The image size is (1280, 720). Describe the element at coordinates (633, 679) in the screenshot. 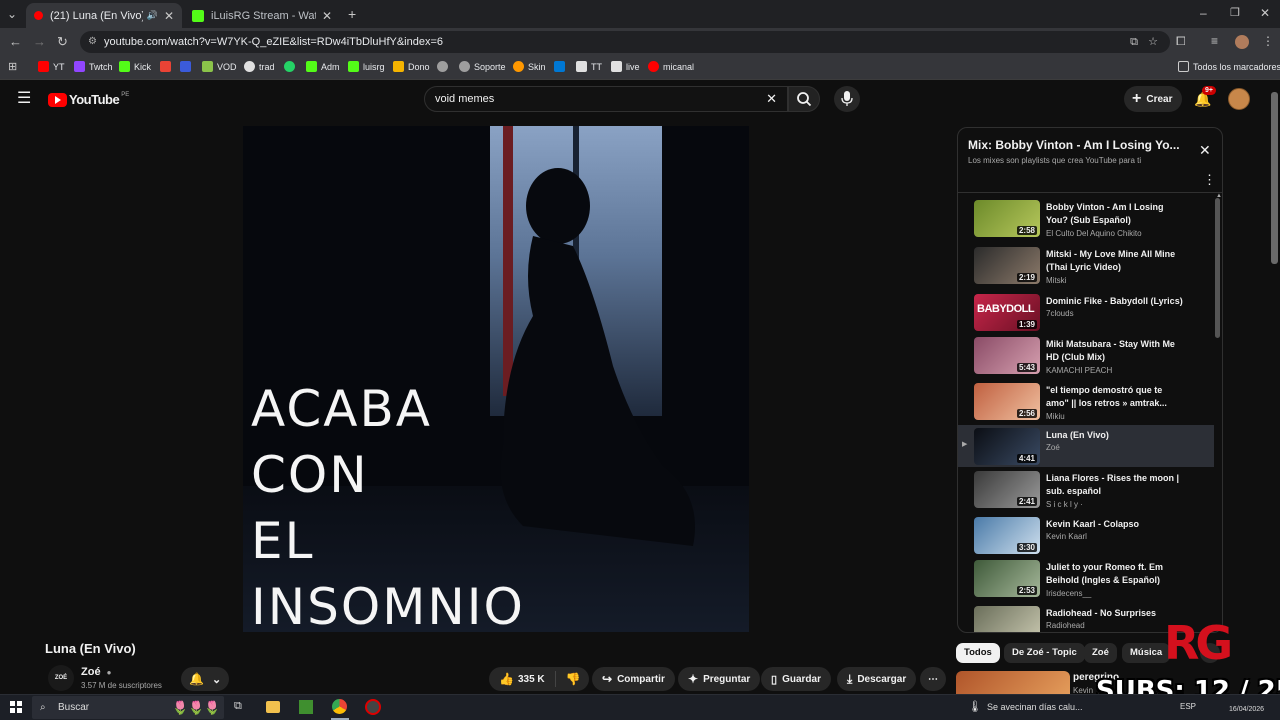

I see `share-button: ↪ Compartir` at that location.